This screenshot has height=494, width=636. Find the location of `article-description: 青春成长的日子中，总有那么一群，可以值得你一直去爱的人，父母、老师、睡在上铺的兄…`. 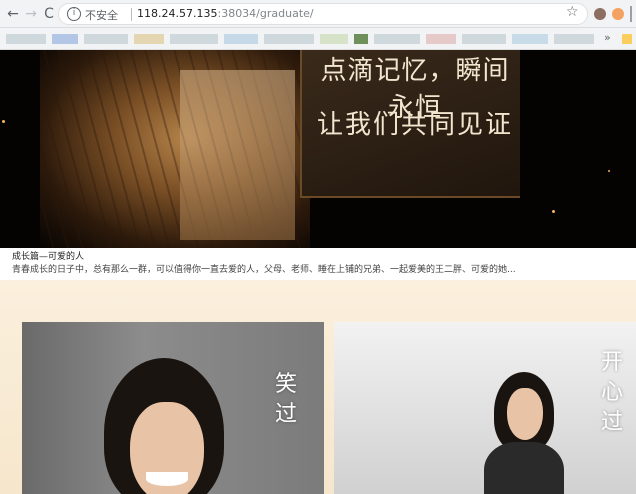

article-description: 青春成长的日子中，总有那么一群，可以值得你一直去爱的人，父母、老师、睡在上铺的兄… is located at coordinates (264, 270).